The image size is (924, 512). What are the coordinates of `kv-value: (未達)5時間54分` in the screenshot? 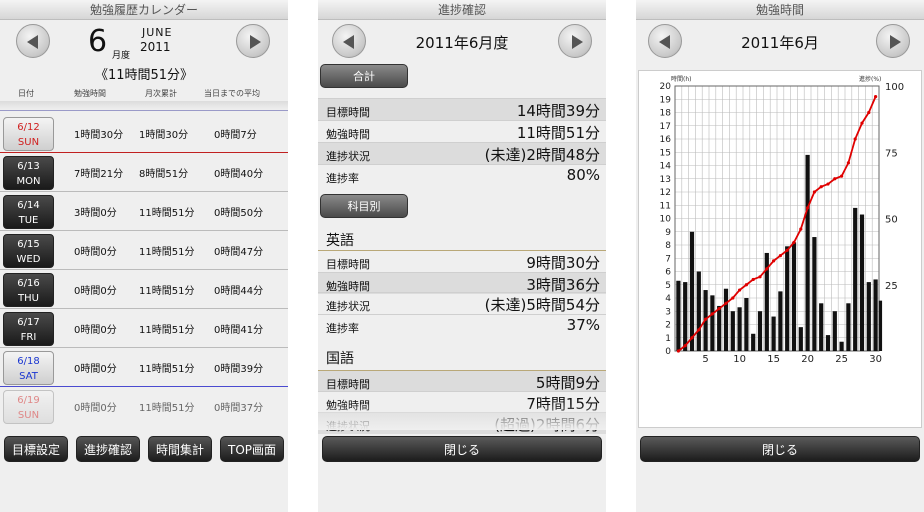 It's located at (542, 305).